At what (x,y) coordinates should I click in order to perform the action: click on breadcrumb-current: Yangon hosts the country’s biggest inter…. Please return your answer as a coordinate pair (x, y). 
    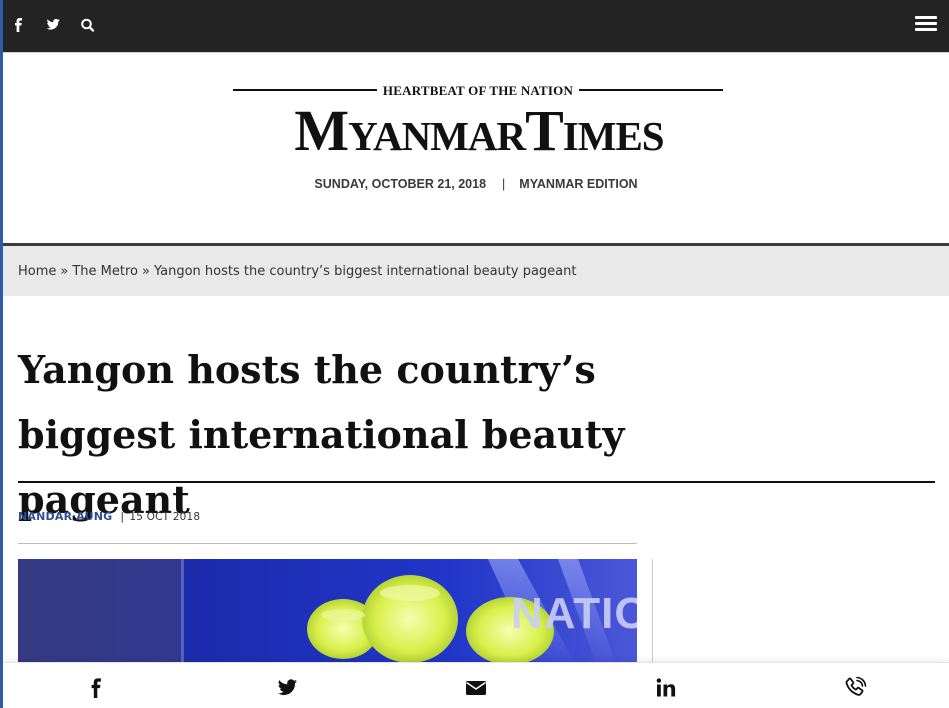
    Looking at the image, I should click on (365, 271).